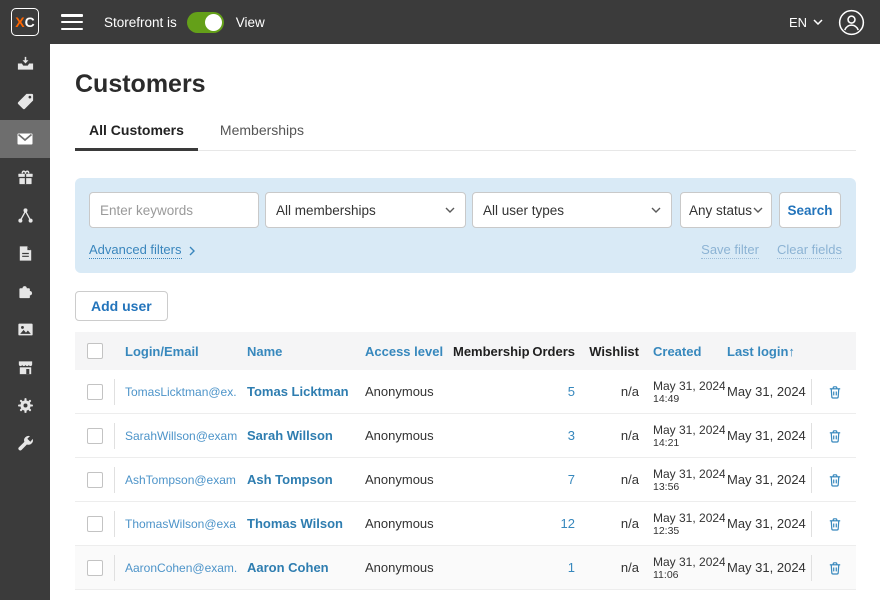 This screenshot has height=600, width=880. Describe the element at coordinates (572, 210) in the screenshot. I see `user-types-select: All user types` at that location.